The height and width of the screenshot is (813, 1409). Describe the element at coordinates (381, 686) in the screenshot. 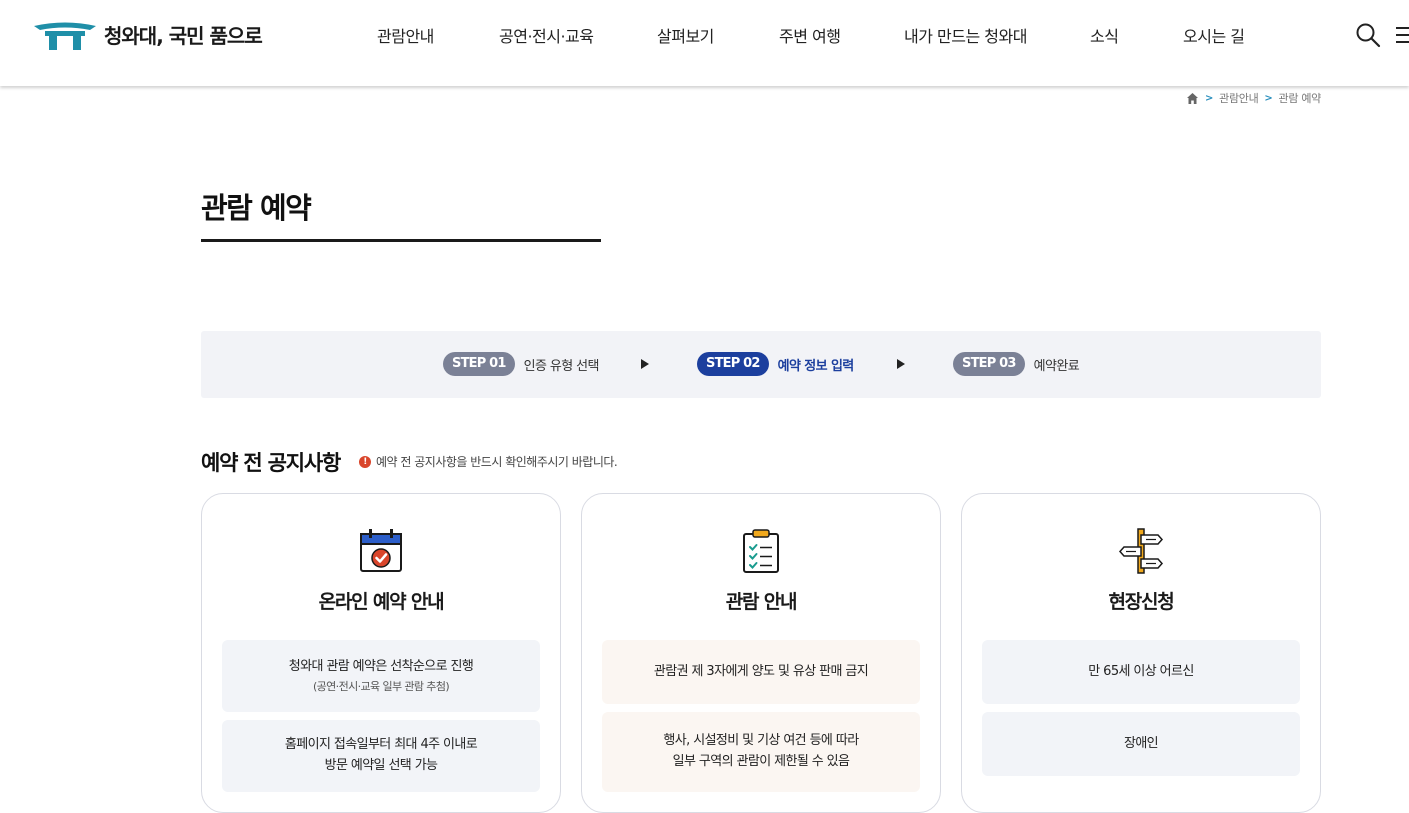

I see `card-item-note: (공연·전시·교육 일부 관람 추첨)` at that location.